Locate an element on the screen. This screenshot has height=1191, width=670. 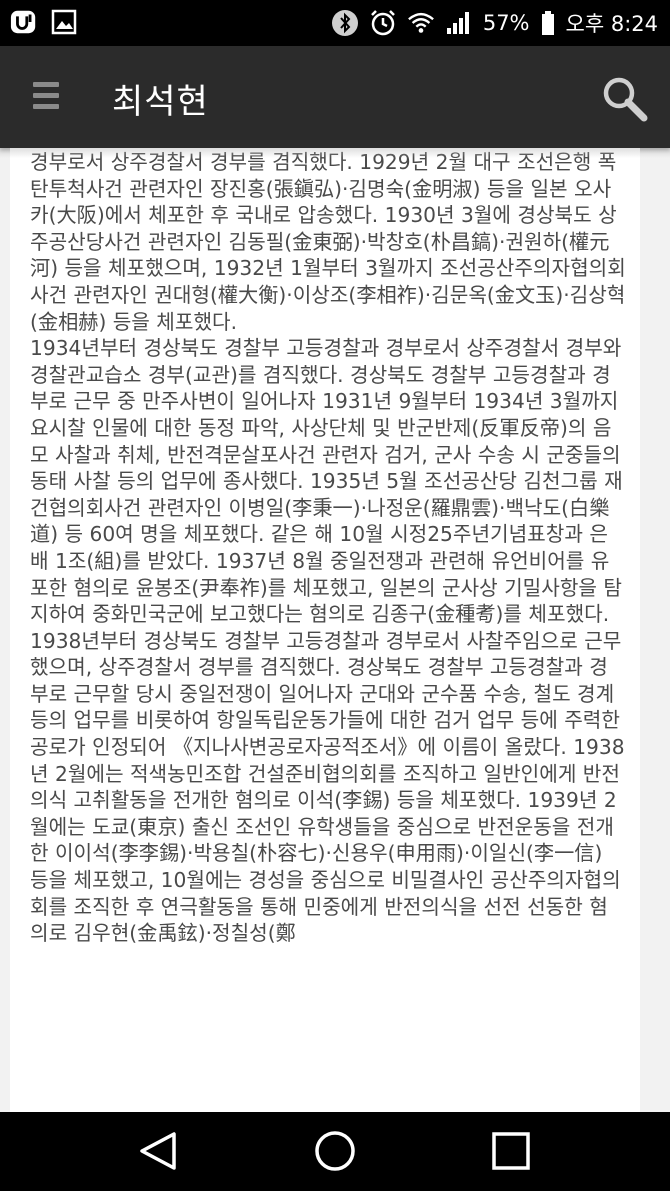
status-bar: 57% 오후 8:24 is located at coordinates (335, 23).